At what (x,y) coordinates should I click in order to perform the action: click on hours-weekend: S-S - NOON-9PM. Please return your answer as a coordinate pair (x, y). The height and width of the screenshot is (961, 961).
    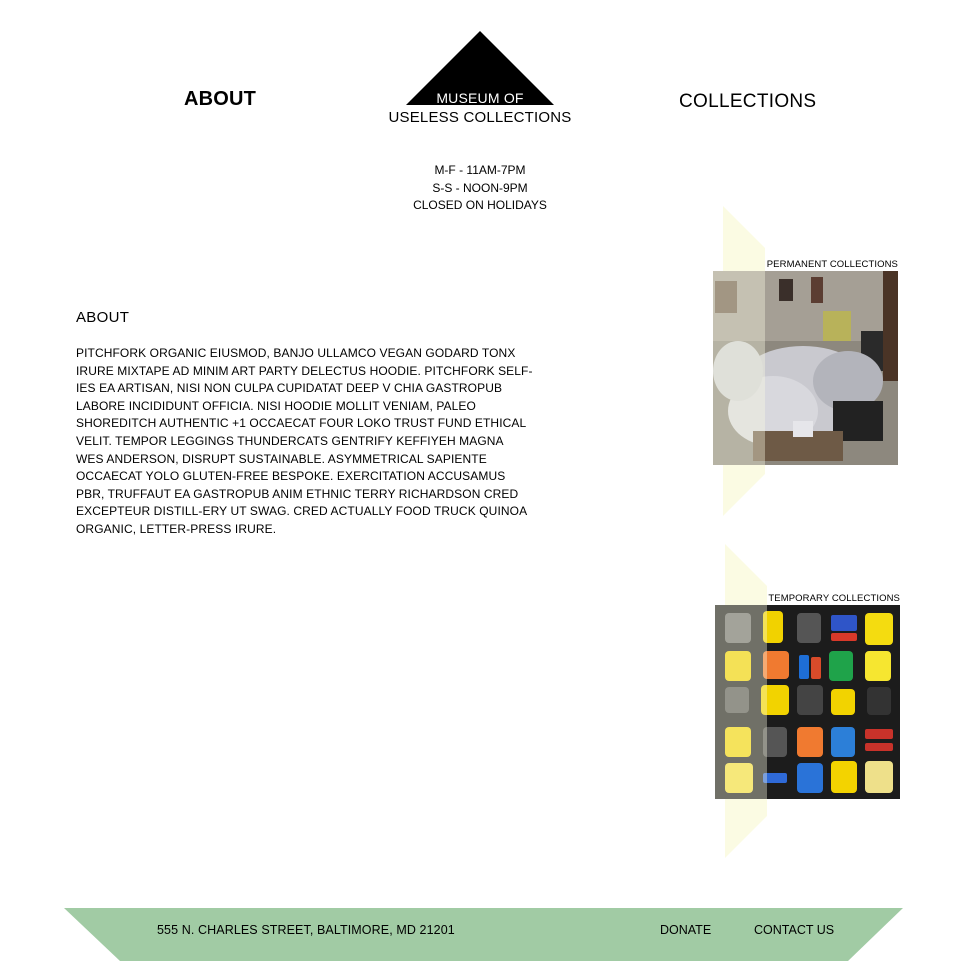
    Looking at the image, I should click on (480, 187).